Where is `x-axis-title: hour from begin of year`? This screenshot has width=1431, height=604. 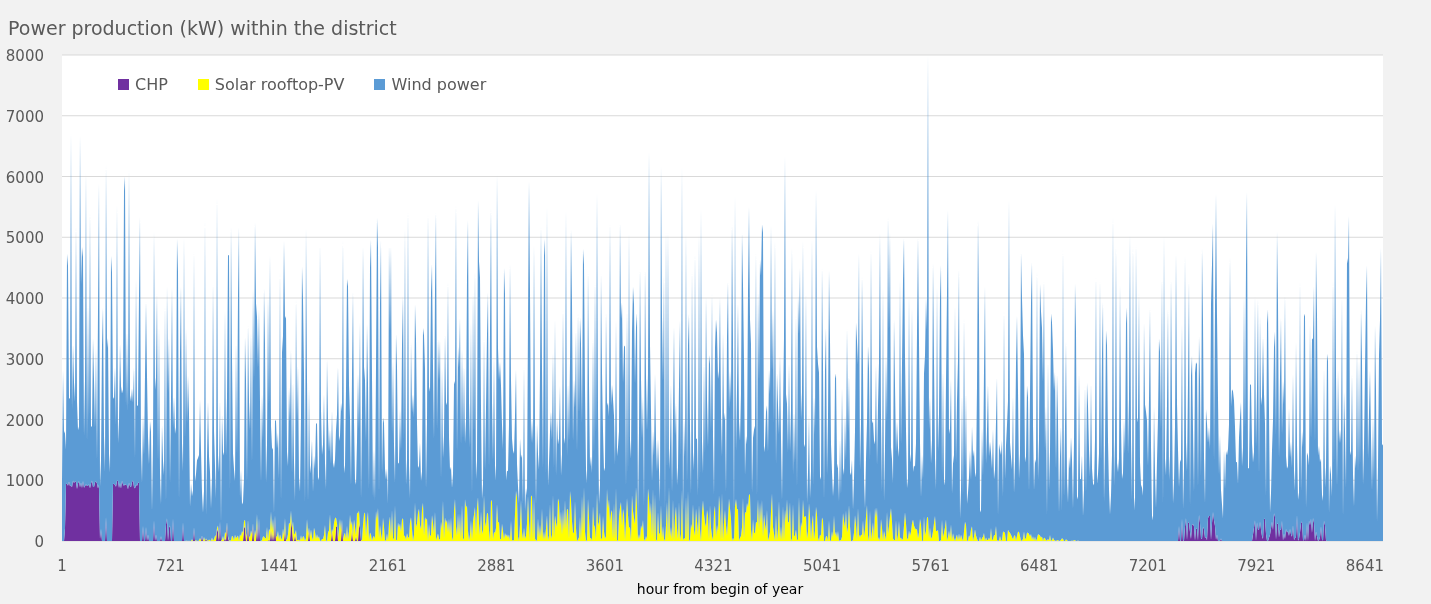
x-axis-title: hour from begin of year is located at coordinates (720, 589).